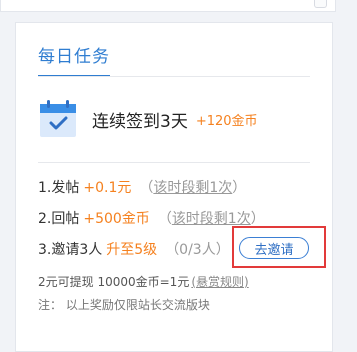  Describe the element at coordinates (107, 188) in the screenshot. I see `task-reward: +0.1元` at that location.